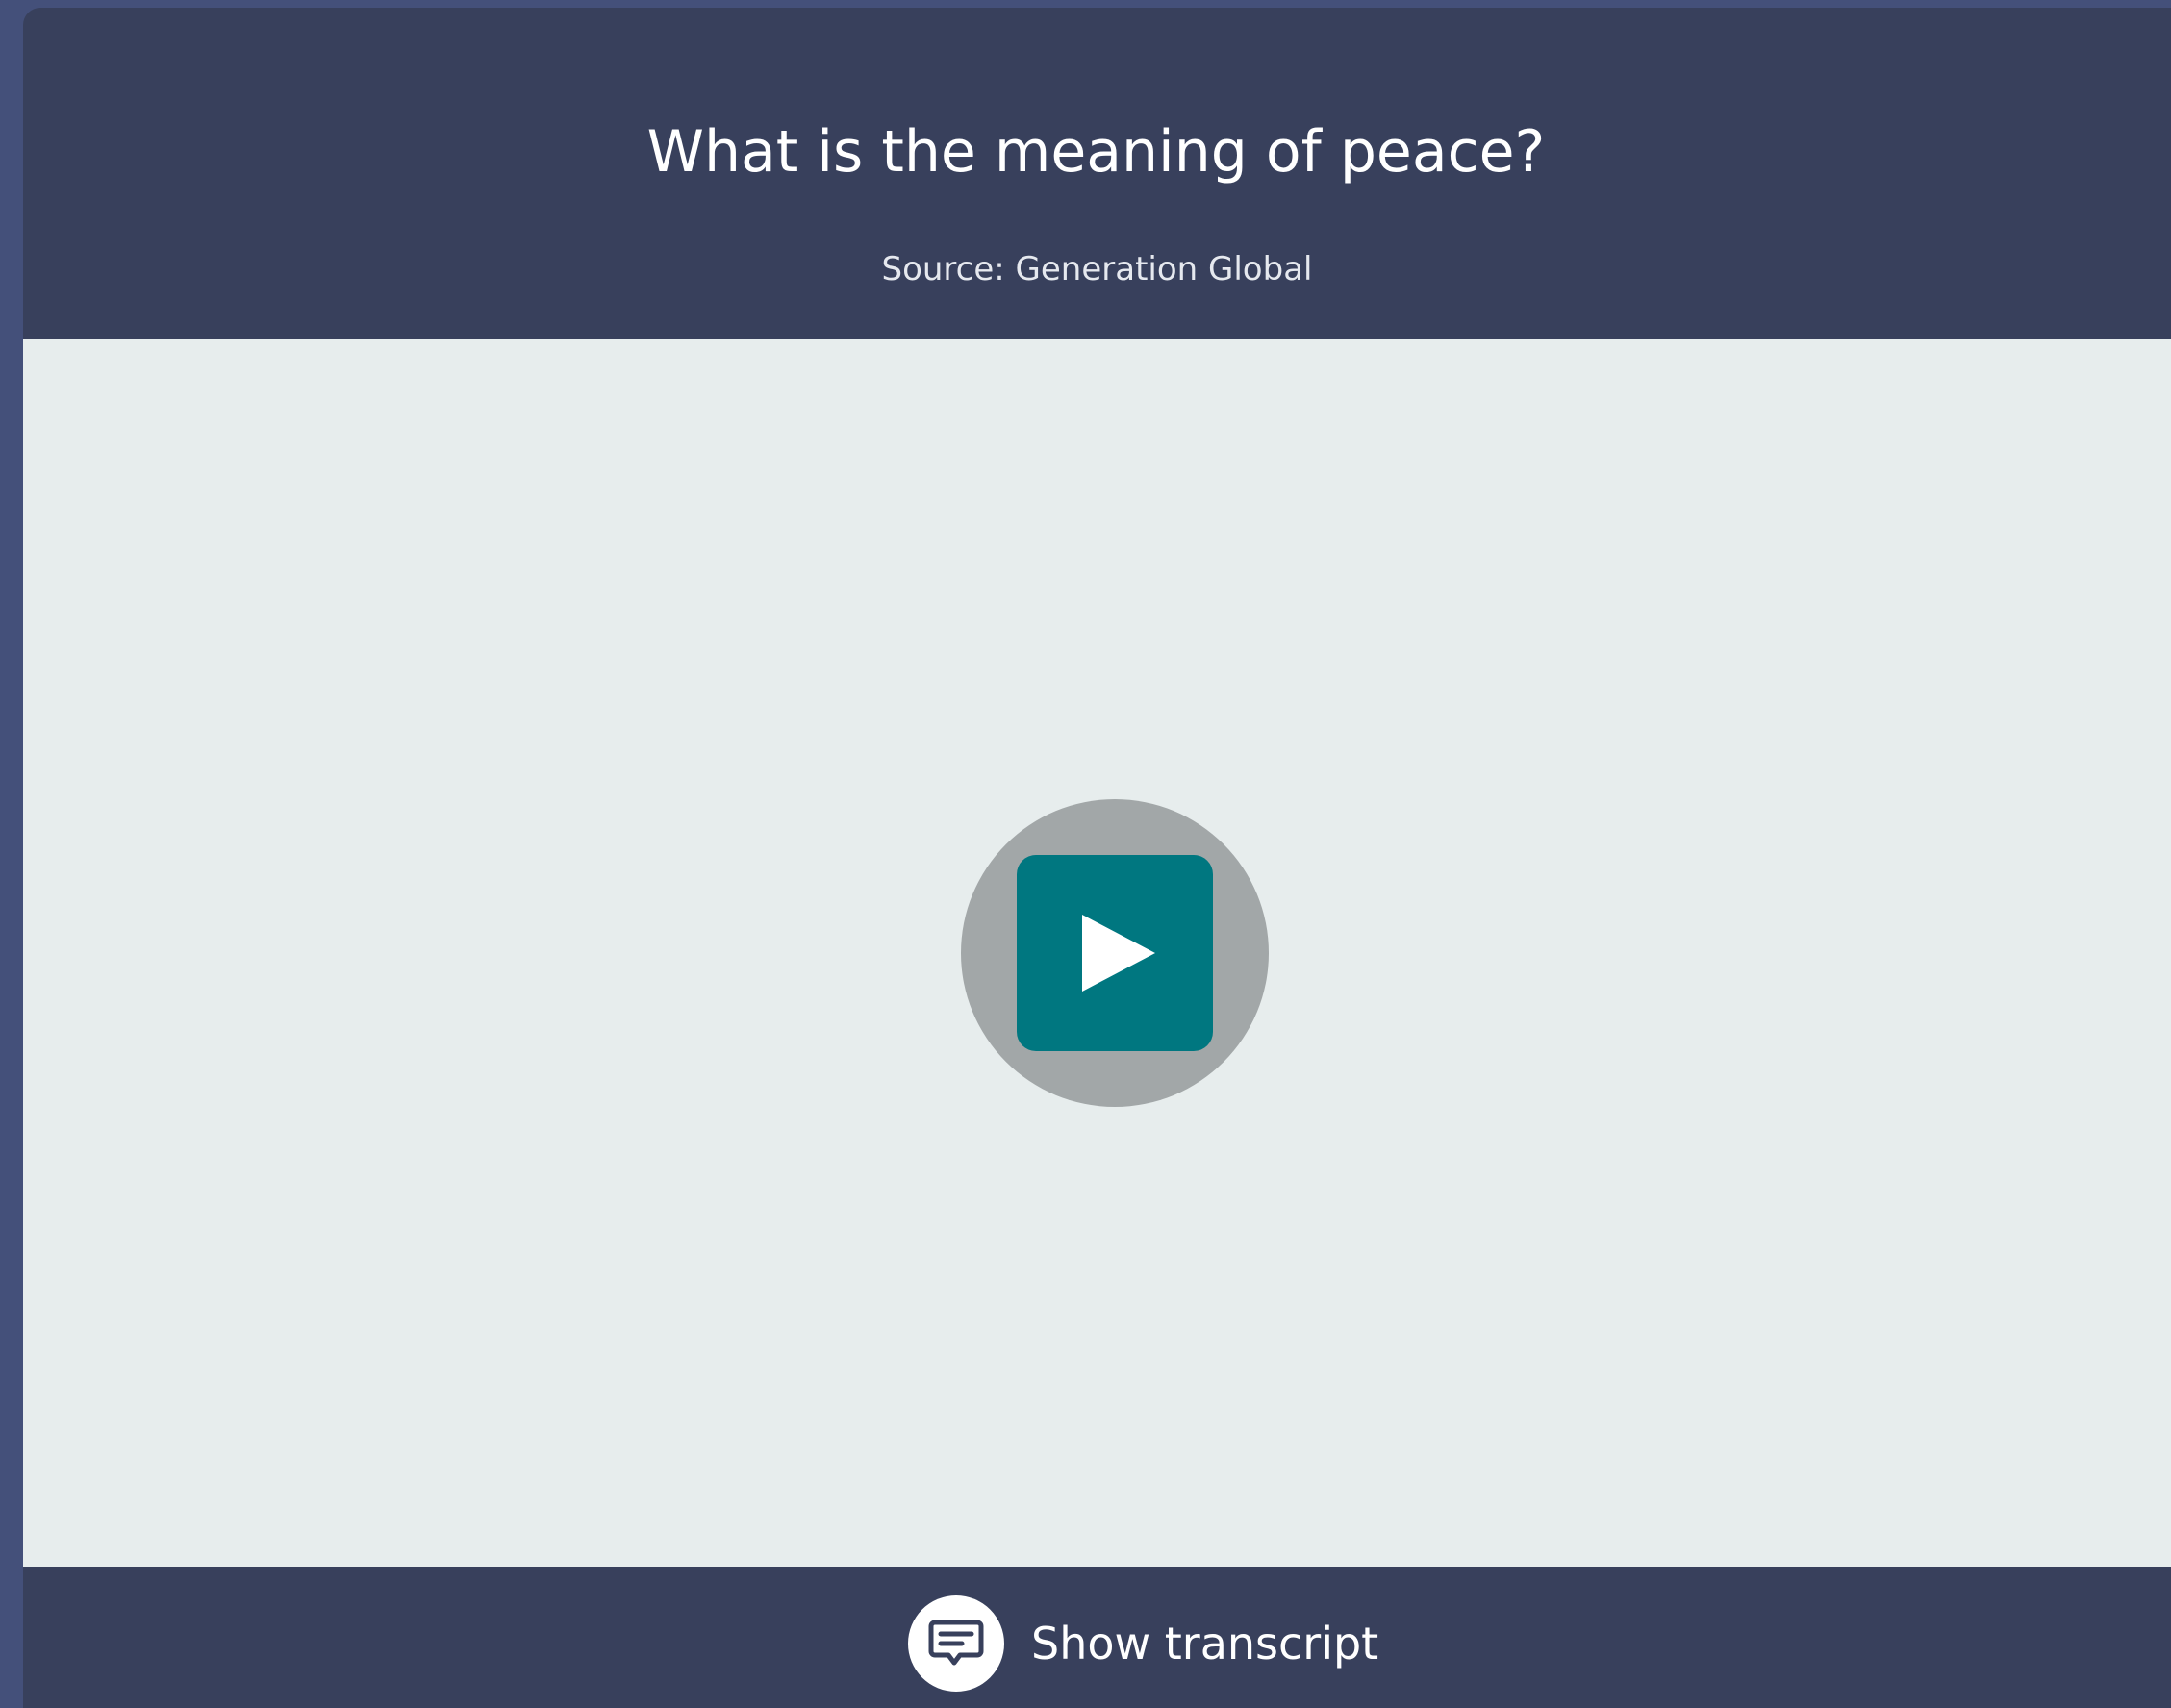 The image size is (2171, 1708). Describe the element at coordinates (1205, 1643) in the screenshot. I see `transcript-label: Show transcript` at that location.